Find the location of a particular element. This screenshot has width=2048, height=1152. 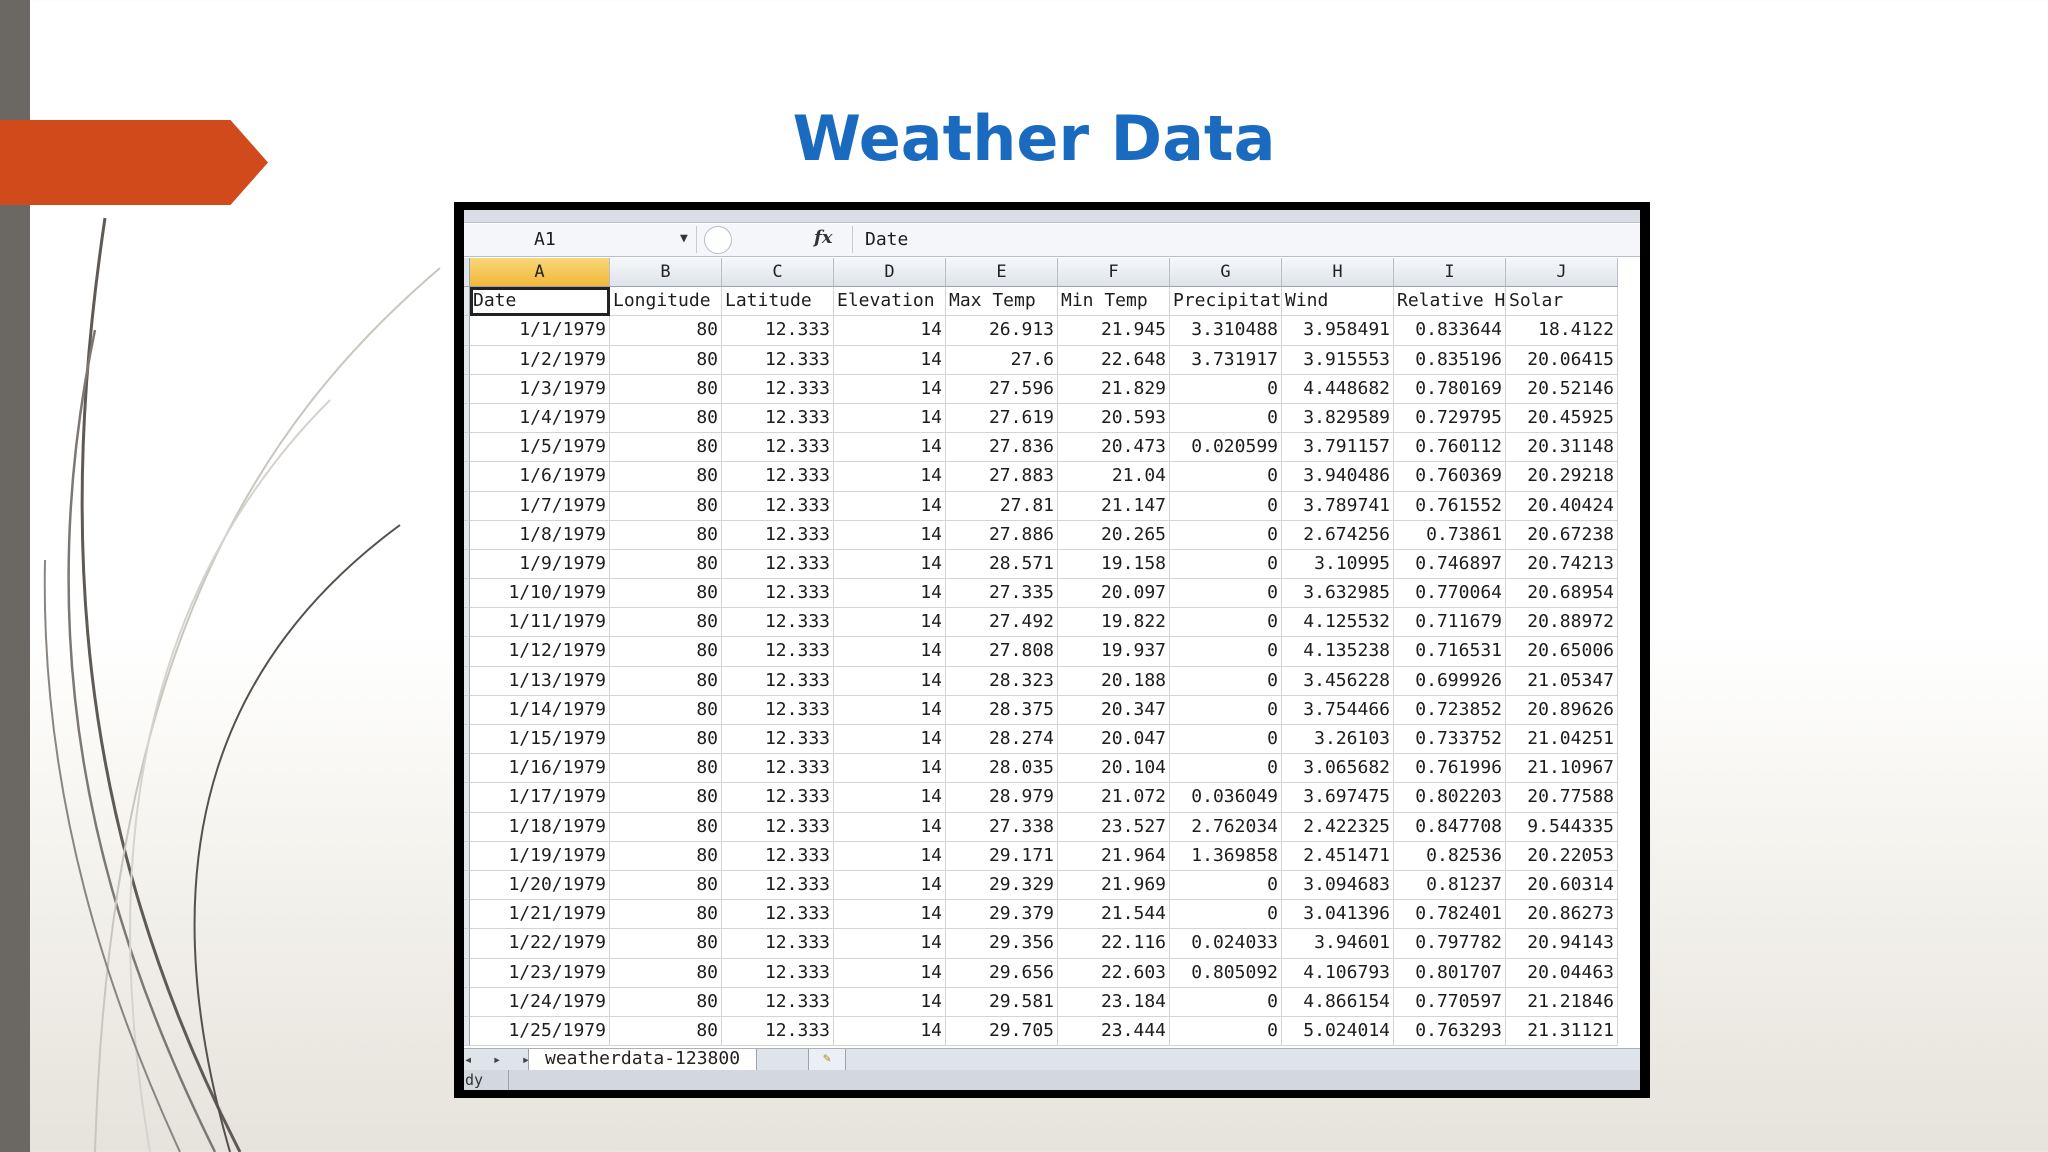

table-cell: 0.733752 is located at coordinates (1450, 740).